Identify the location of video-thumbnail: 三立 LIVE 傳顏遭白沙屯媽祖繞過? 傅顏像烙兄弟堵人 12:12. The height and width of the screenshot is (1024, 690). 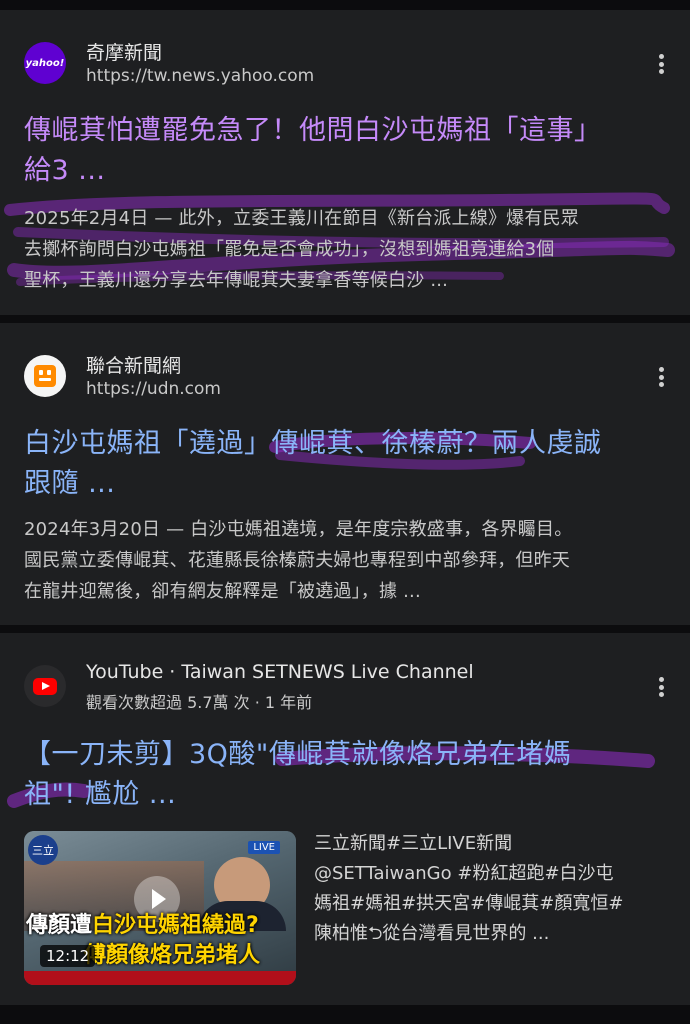
(160, 908).